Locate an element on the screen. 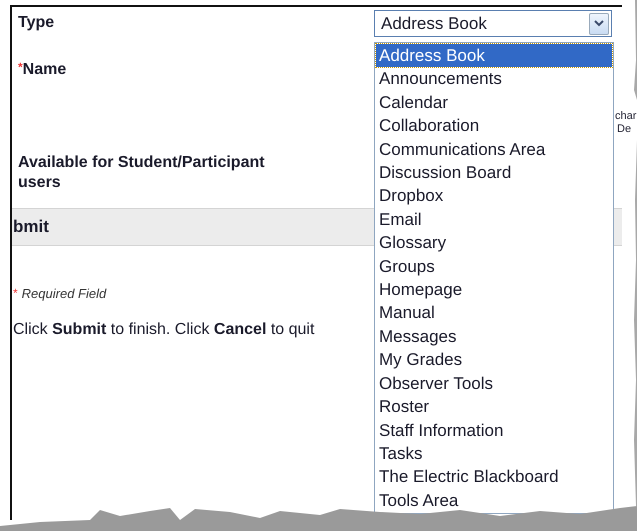 The image size is (637, 531). dropdown-option: Staff Information is located at coordinates (494, 430).